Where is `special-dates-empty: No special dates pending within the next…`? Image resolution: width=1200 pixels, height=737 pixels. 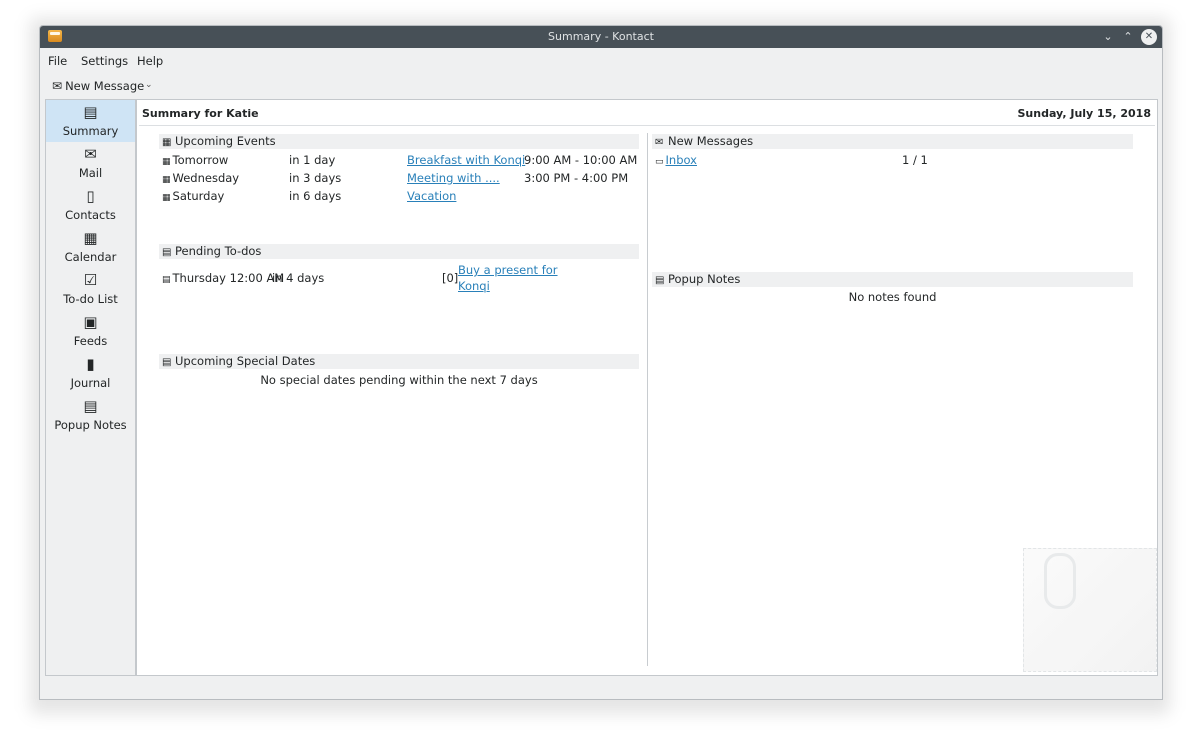
special-dates-empty: No special dates pending within the next… is located at coordinates (399, 380).